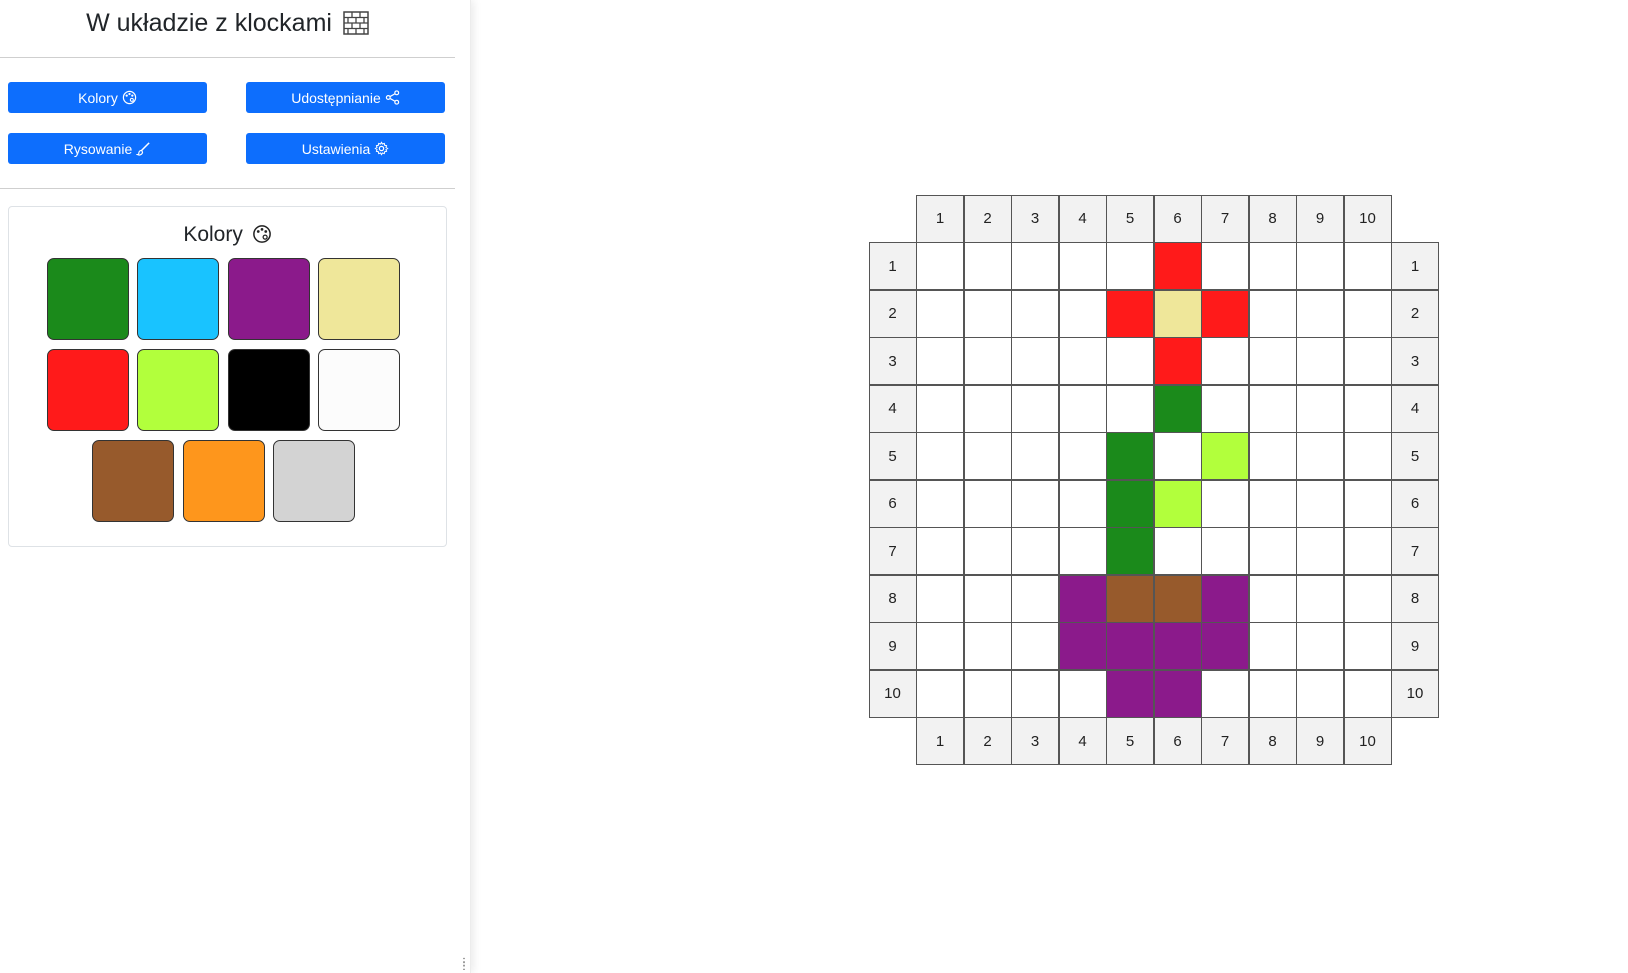 The width and height of the screenshot is (1628, 973). Describe the element at coordinates (345, 97) in the screenshot. I see `sharing-button: Udostępnianie` at that location.